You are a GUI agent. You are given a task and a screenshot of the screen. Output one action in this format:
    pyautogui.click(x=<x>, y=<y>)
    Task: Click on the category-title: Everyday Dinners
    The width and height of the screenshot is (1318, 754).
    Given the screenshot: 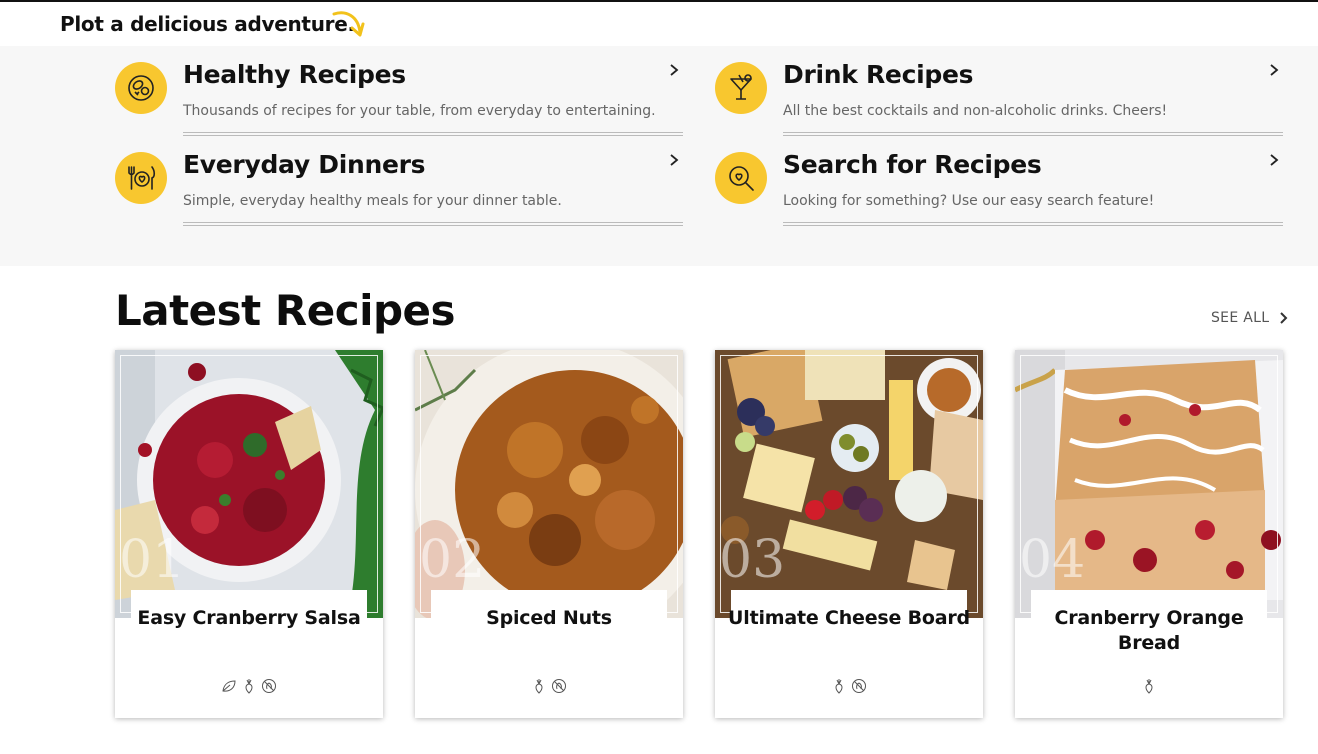 What is the action you would take?
    pyautogui.click(x=304, y=164)
    